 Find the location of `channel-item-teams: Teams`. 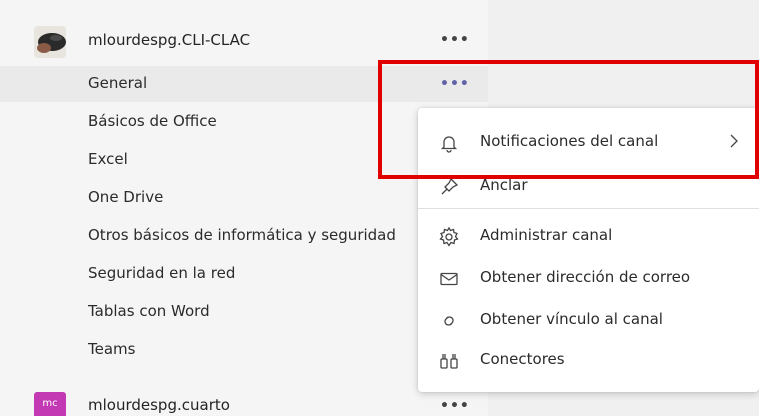

channel-item-teams: Teams is located at coordinates (244, 350).